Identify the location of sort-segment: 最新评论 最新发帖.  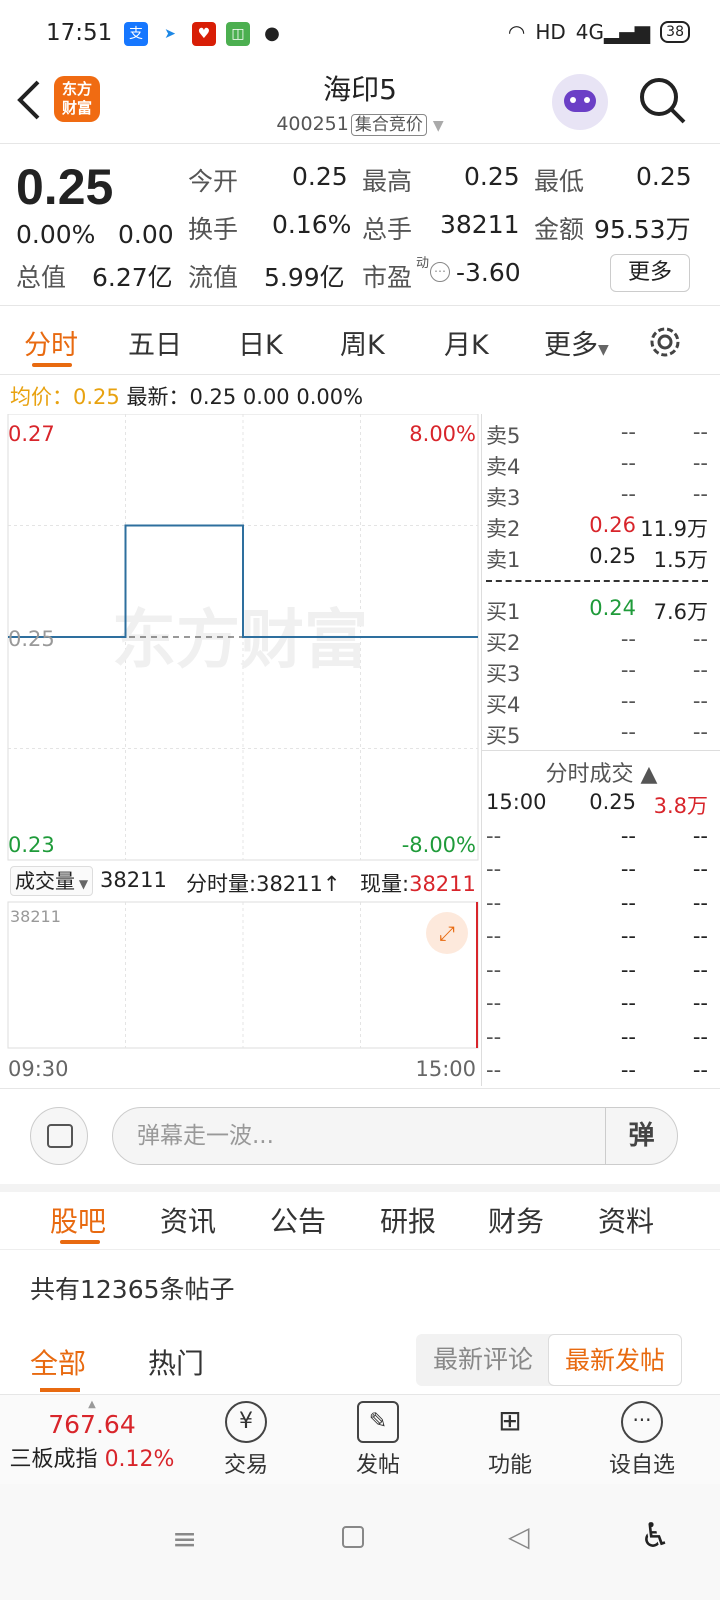
(549, 1360).